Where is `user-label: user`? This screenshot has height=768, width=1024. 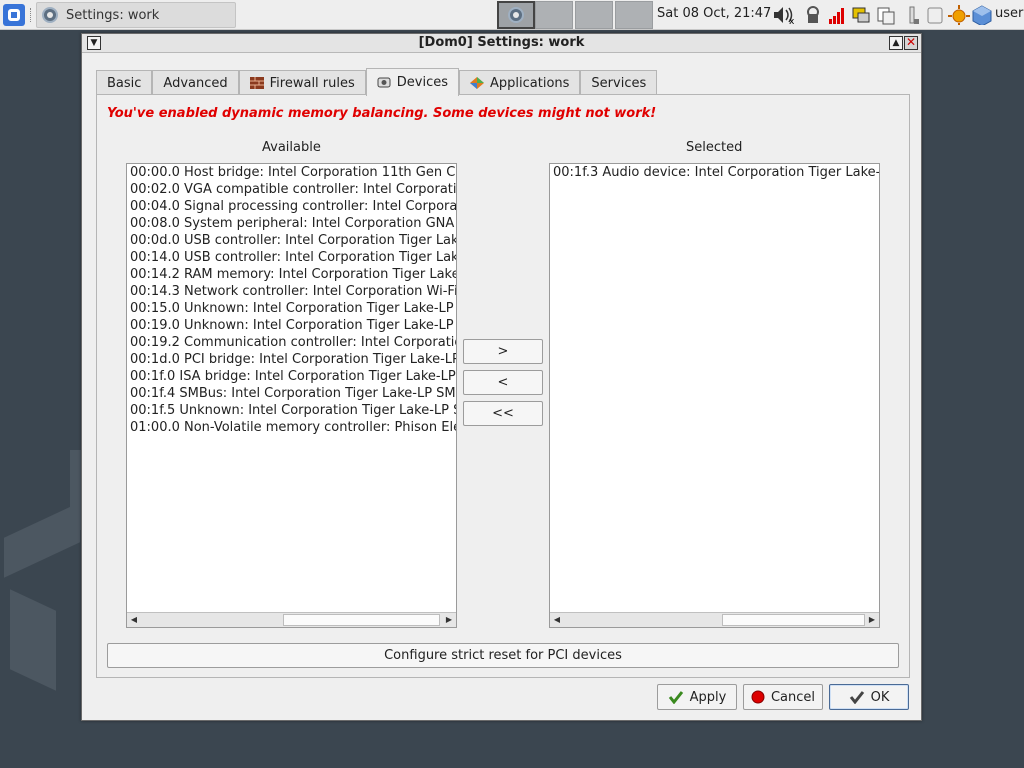 user-label: user is located at coordinates (1009, 13).